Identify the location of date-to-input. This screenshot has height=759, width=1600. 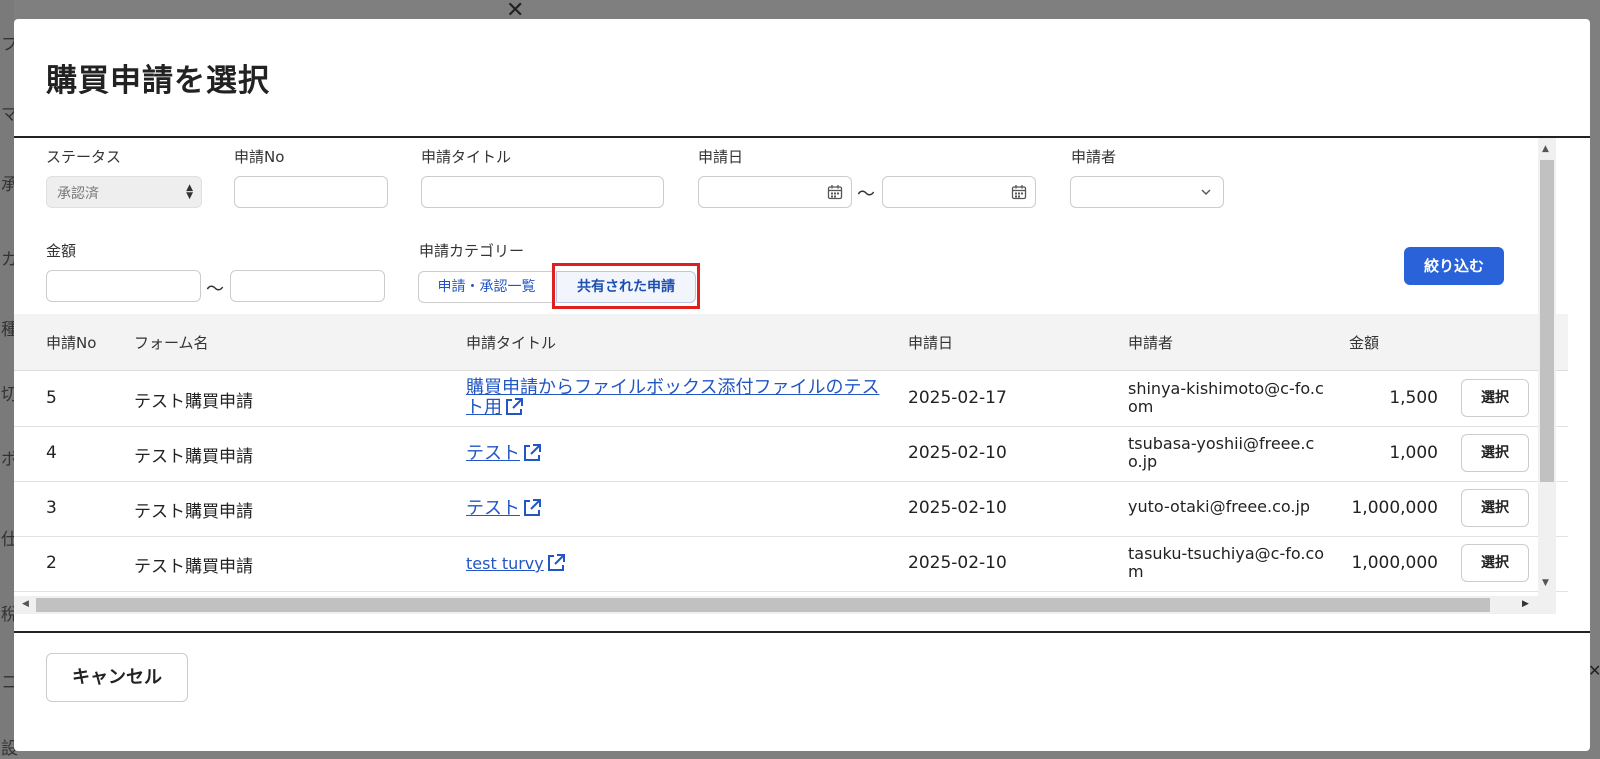
(959, 192).